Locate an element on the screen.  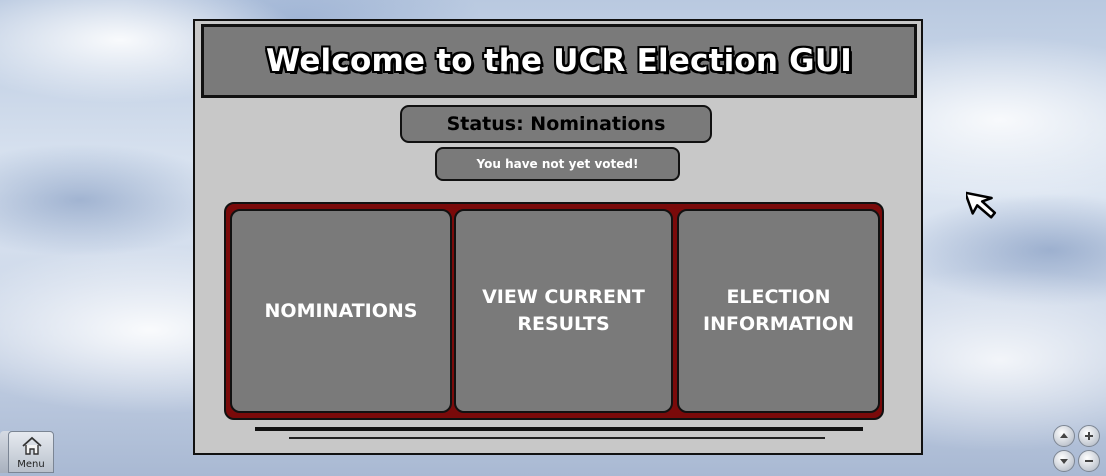
nominations-button: NOMINATIONS is located at coordinates (341, 311).